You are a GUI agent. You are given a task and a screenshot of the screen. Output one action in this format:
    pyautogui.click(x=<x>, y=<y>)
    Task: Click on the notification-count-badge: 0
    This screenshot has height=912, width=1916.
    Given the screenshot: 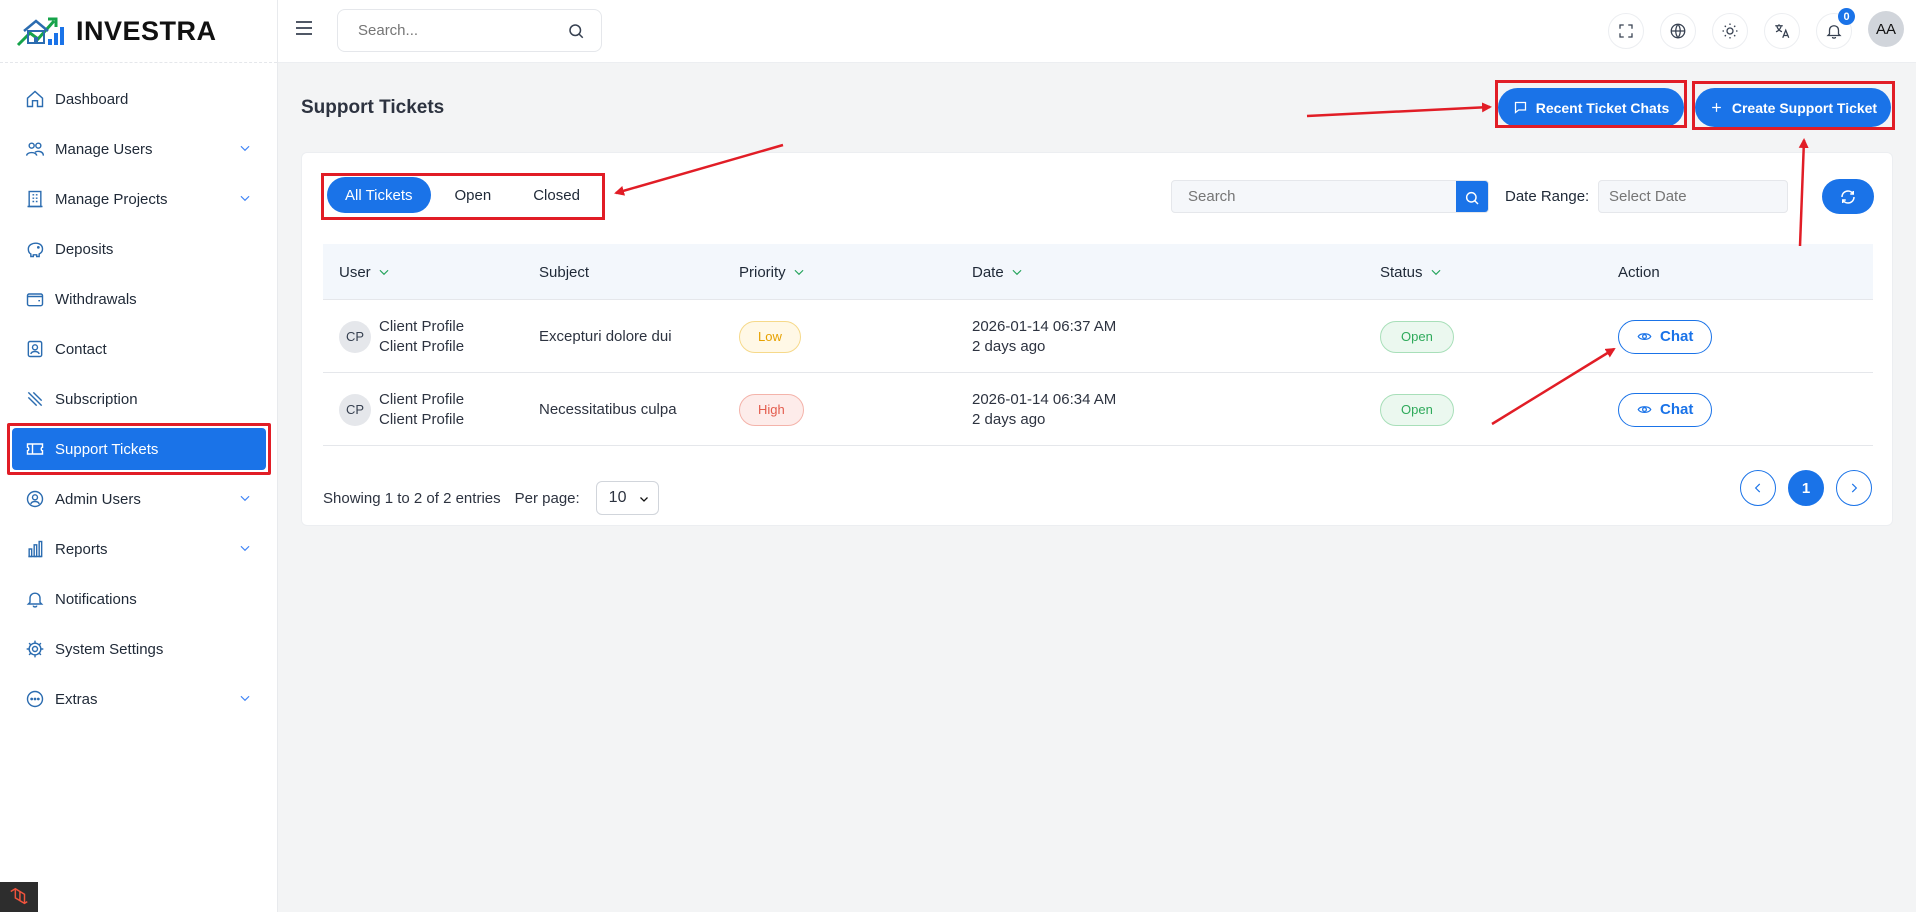 What is the action you would take?
    pyautogui.click(x=1846, y=16)
    